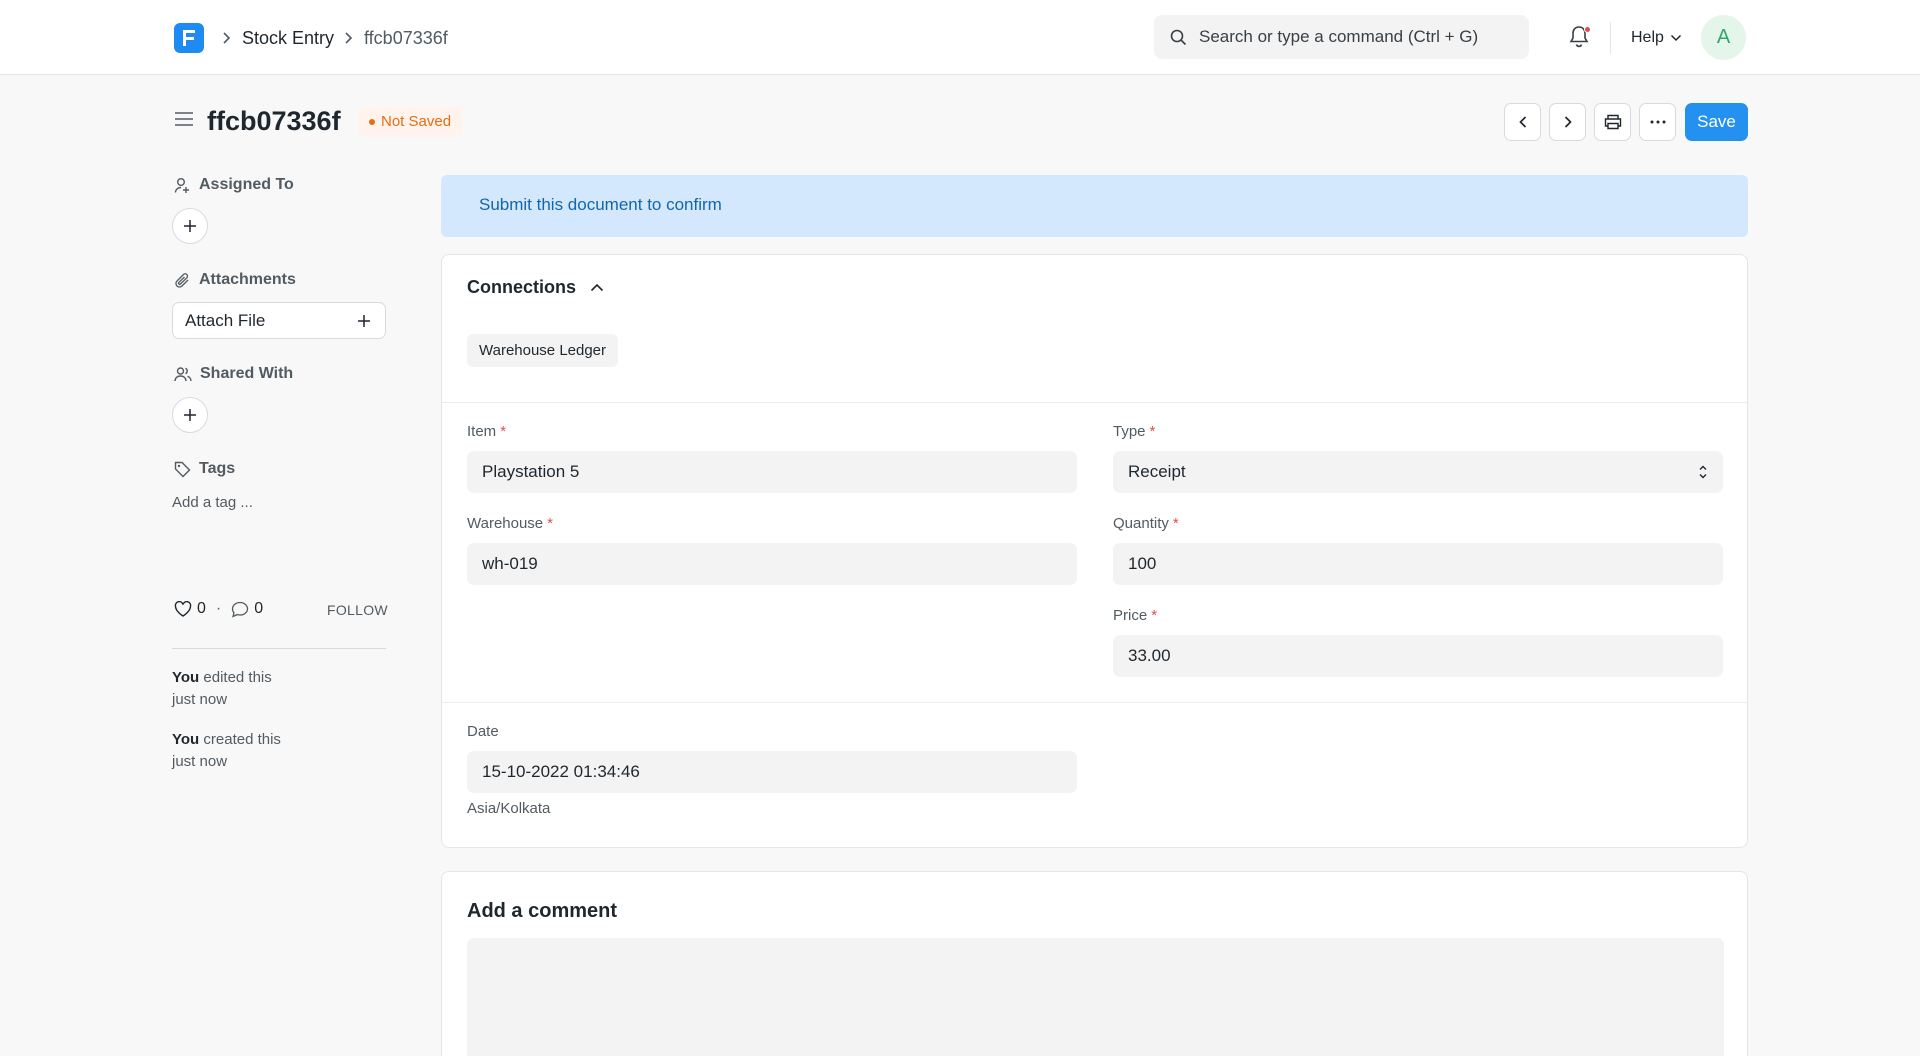 This screenshot has width=1920, height=1056. What do you see at coordinates (225, 320) in the screenshot?
I see `attach-file-label: Attach File` at bounding box center [225, 320].